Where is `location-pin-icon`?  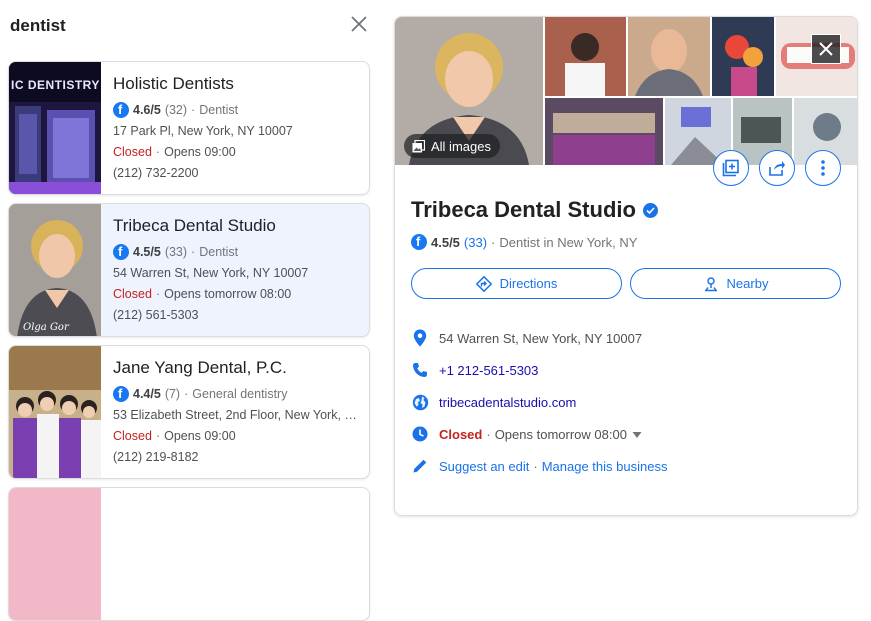
location-pin-icon is located at coordinates (420, 338).